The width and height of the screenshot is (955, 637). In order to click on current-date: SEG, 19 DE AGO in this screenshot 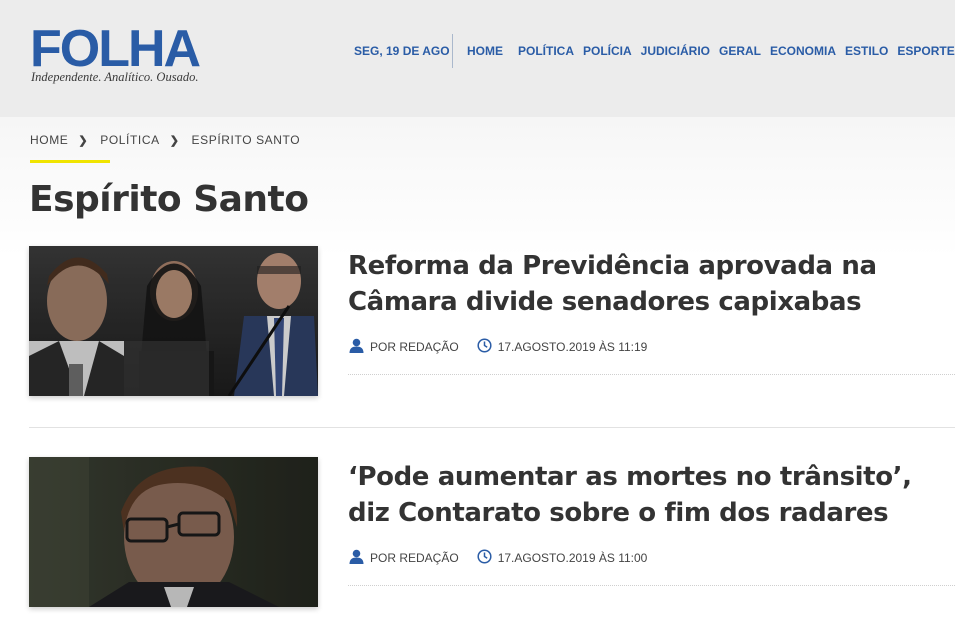, I will do `click(402, 51)`.